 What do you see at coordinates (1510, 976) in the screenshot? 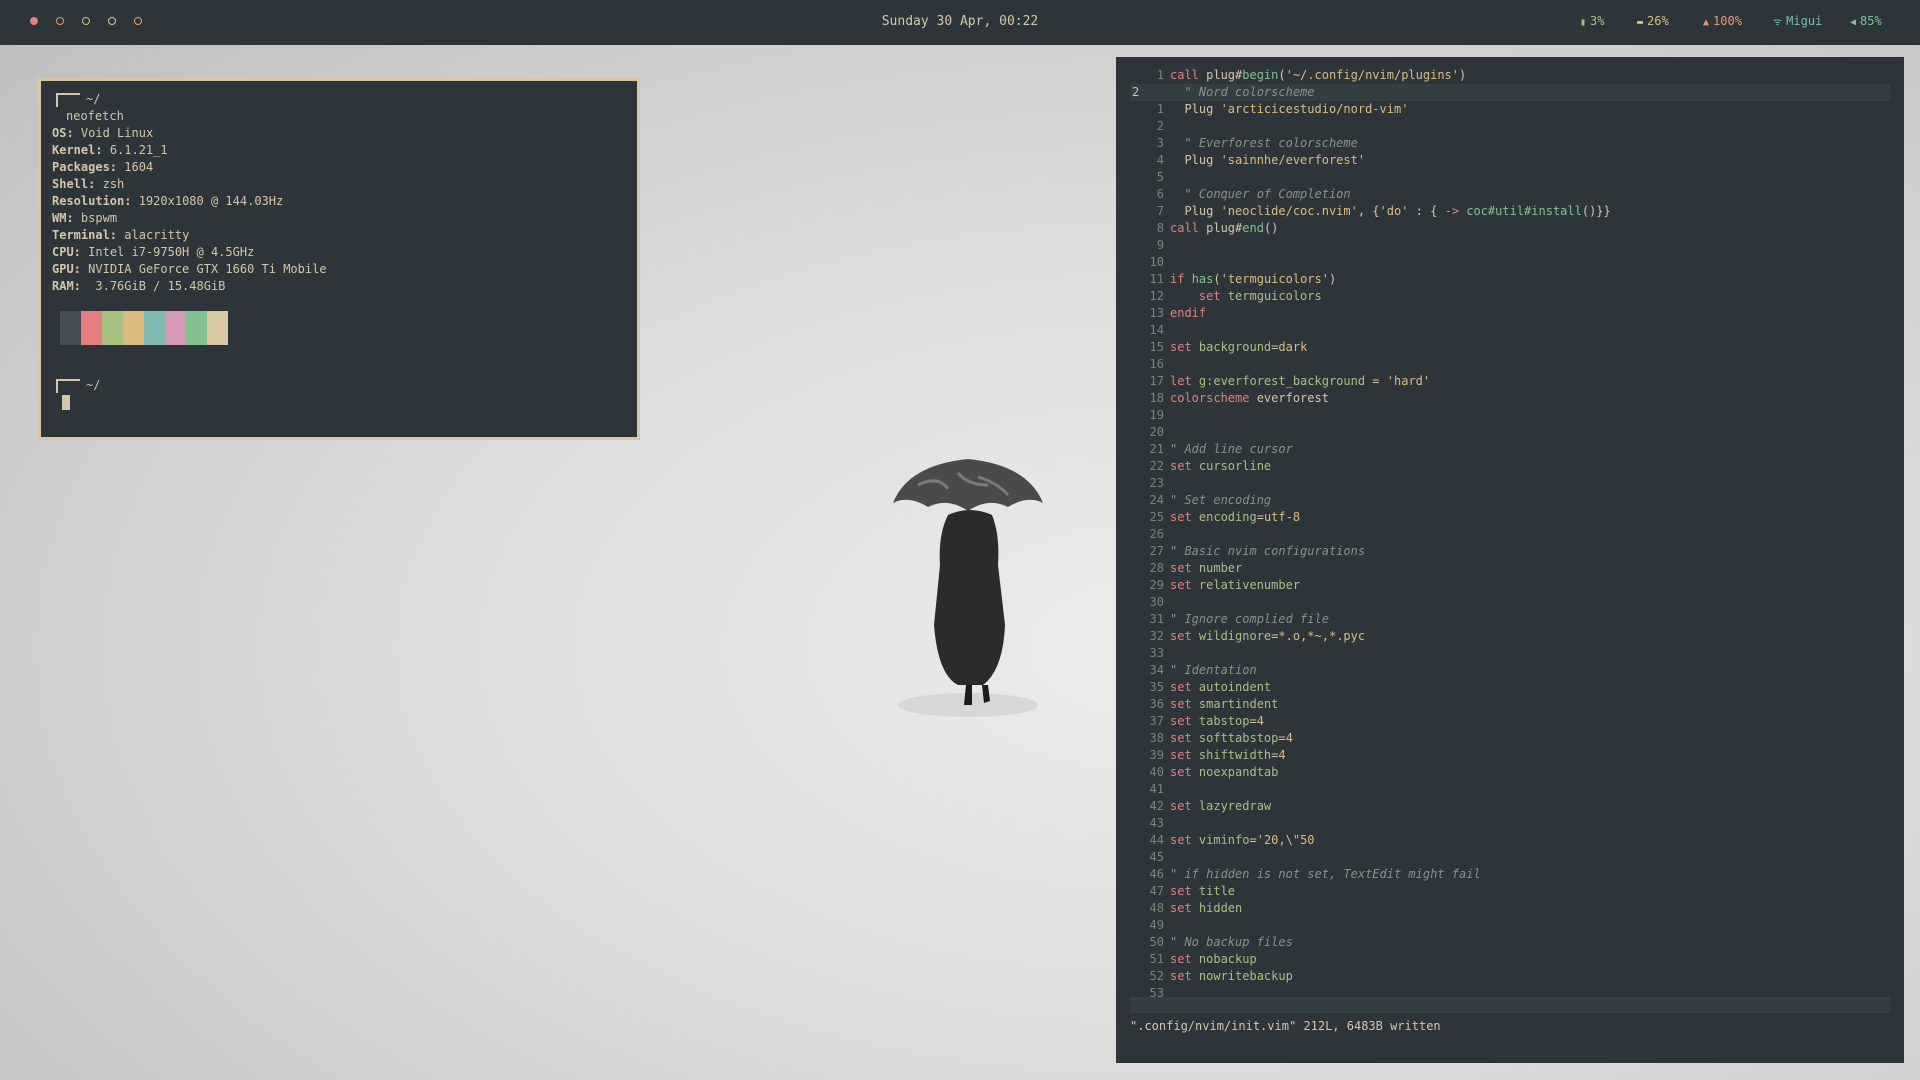
I see `code-line: 52 set nowritebackup` at bounding box center [1510, 976].